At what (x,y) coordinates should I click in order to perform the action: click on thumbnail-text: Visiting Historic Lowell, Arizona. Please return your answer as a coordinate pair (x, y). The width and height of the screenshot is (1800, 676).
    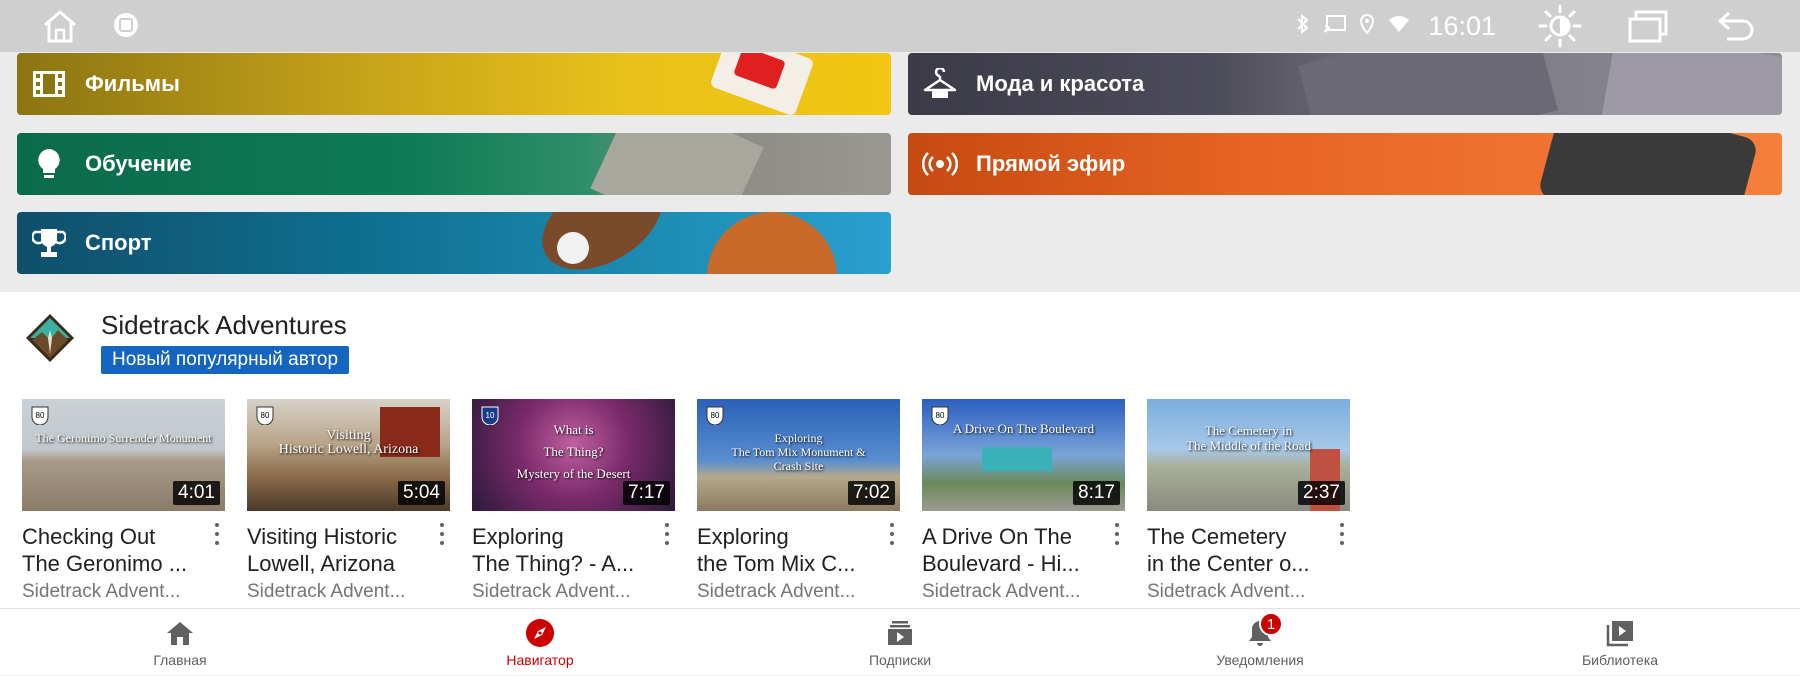
    Looking at the image, I should click on (348, 442).